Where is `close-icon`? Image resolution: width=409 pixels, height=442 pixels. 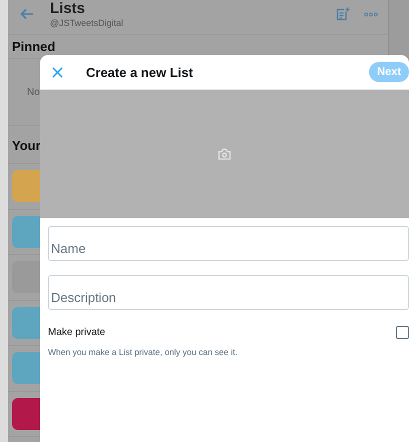 close-icon is located at coordinates (57, 72).